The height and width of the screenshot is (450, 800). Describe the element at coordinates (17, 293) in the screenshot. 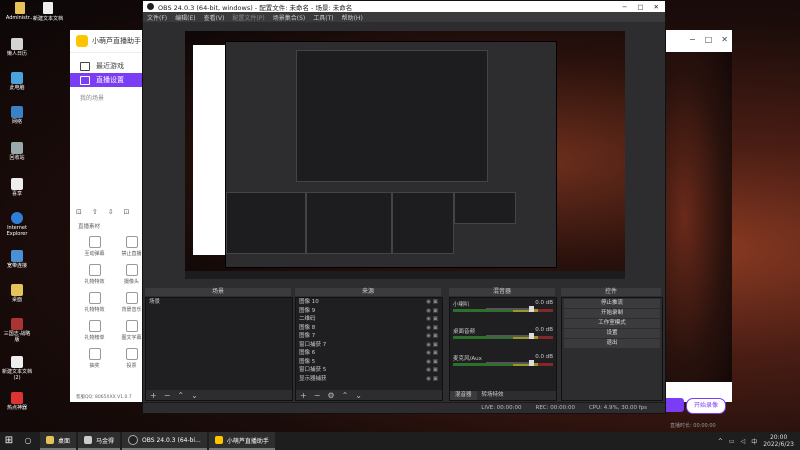

I see `desktop-icon-desktop: 桌面` at that location.